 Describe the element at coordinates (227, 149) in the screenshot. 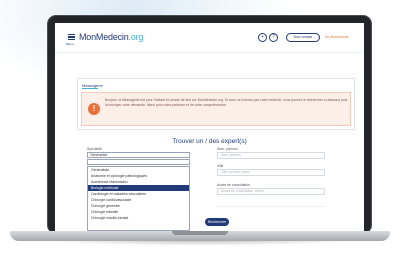

I see `field-label-name: Nom, prénom` at that location.